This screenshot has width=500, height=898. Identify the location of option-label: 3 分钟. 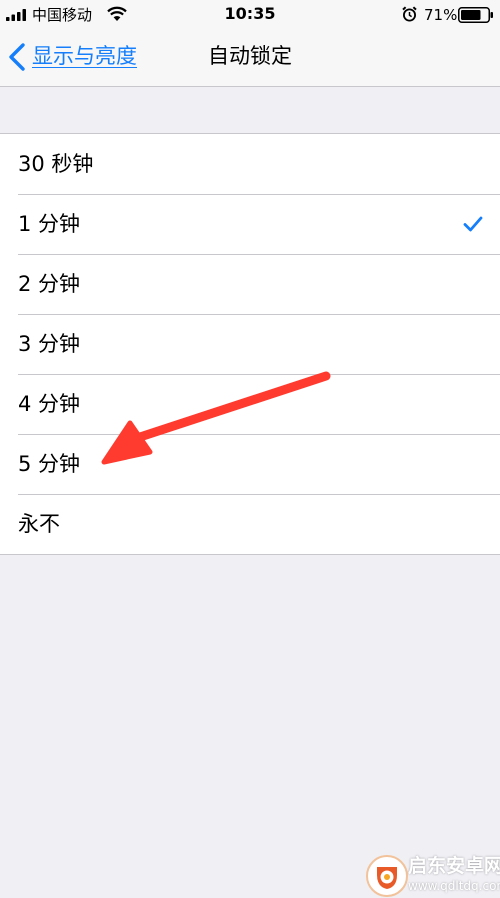
(49, 344).